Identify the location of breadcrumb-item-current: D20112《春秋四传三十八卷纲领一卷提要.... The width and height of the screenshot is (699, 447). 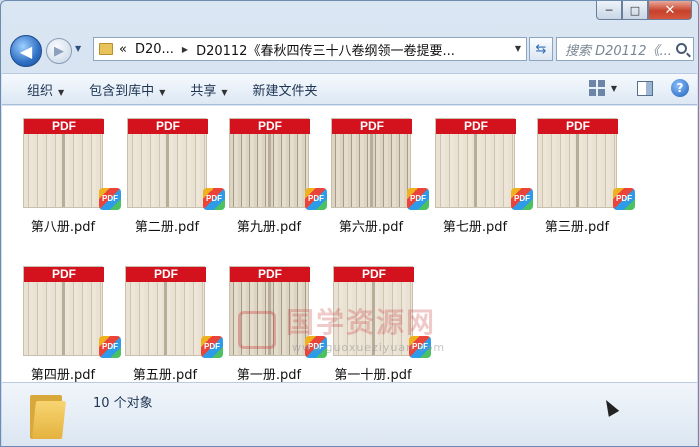
(325, 49).